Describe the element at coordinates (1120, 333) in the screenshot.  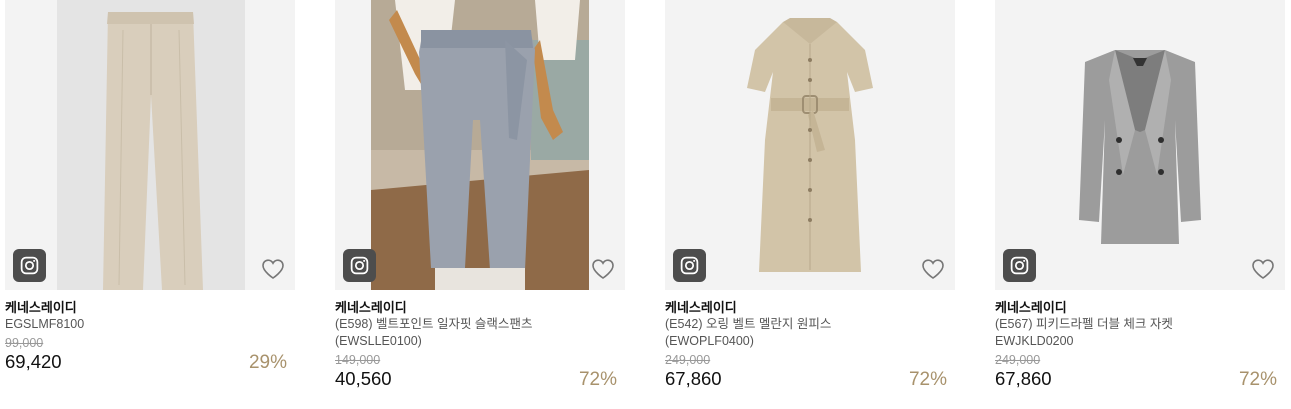
I see `product-name: (E567) 피키드라펠 더블 체크 자켓 EWJKLD0200` at that location.